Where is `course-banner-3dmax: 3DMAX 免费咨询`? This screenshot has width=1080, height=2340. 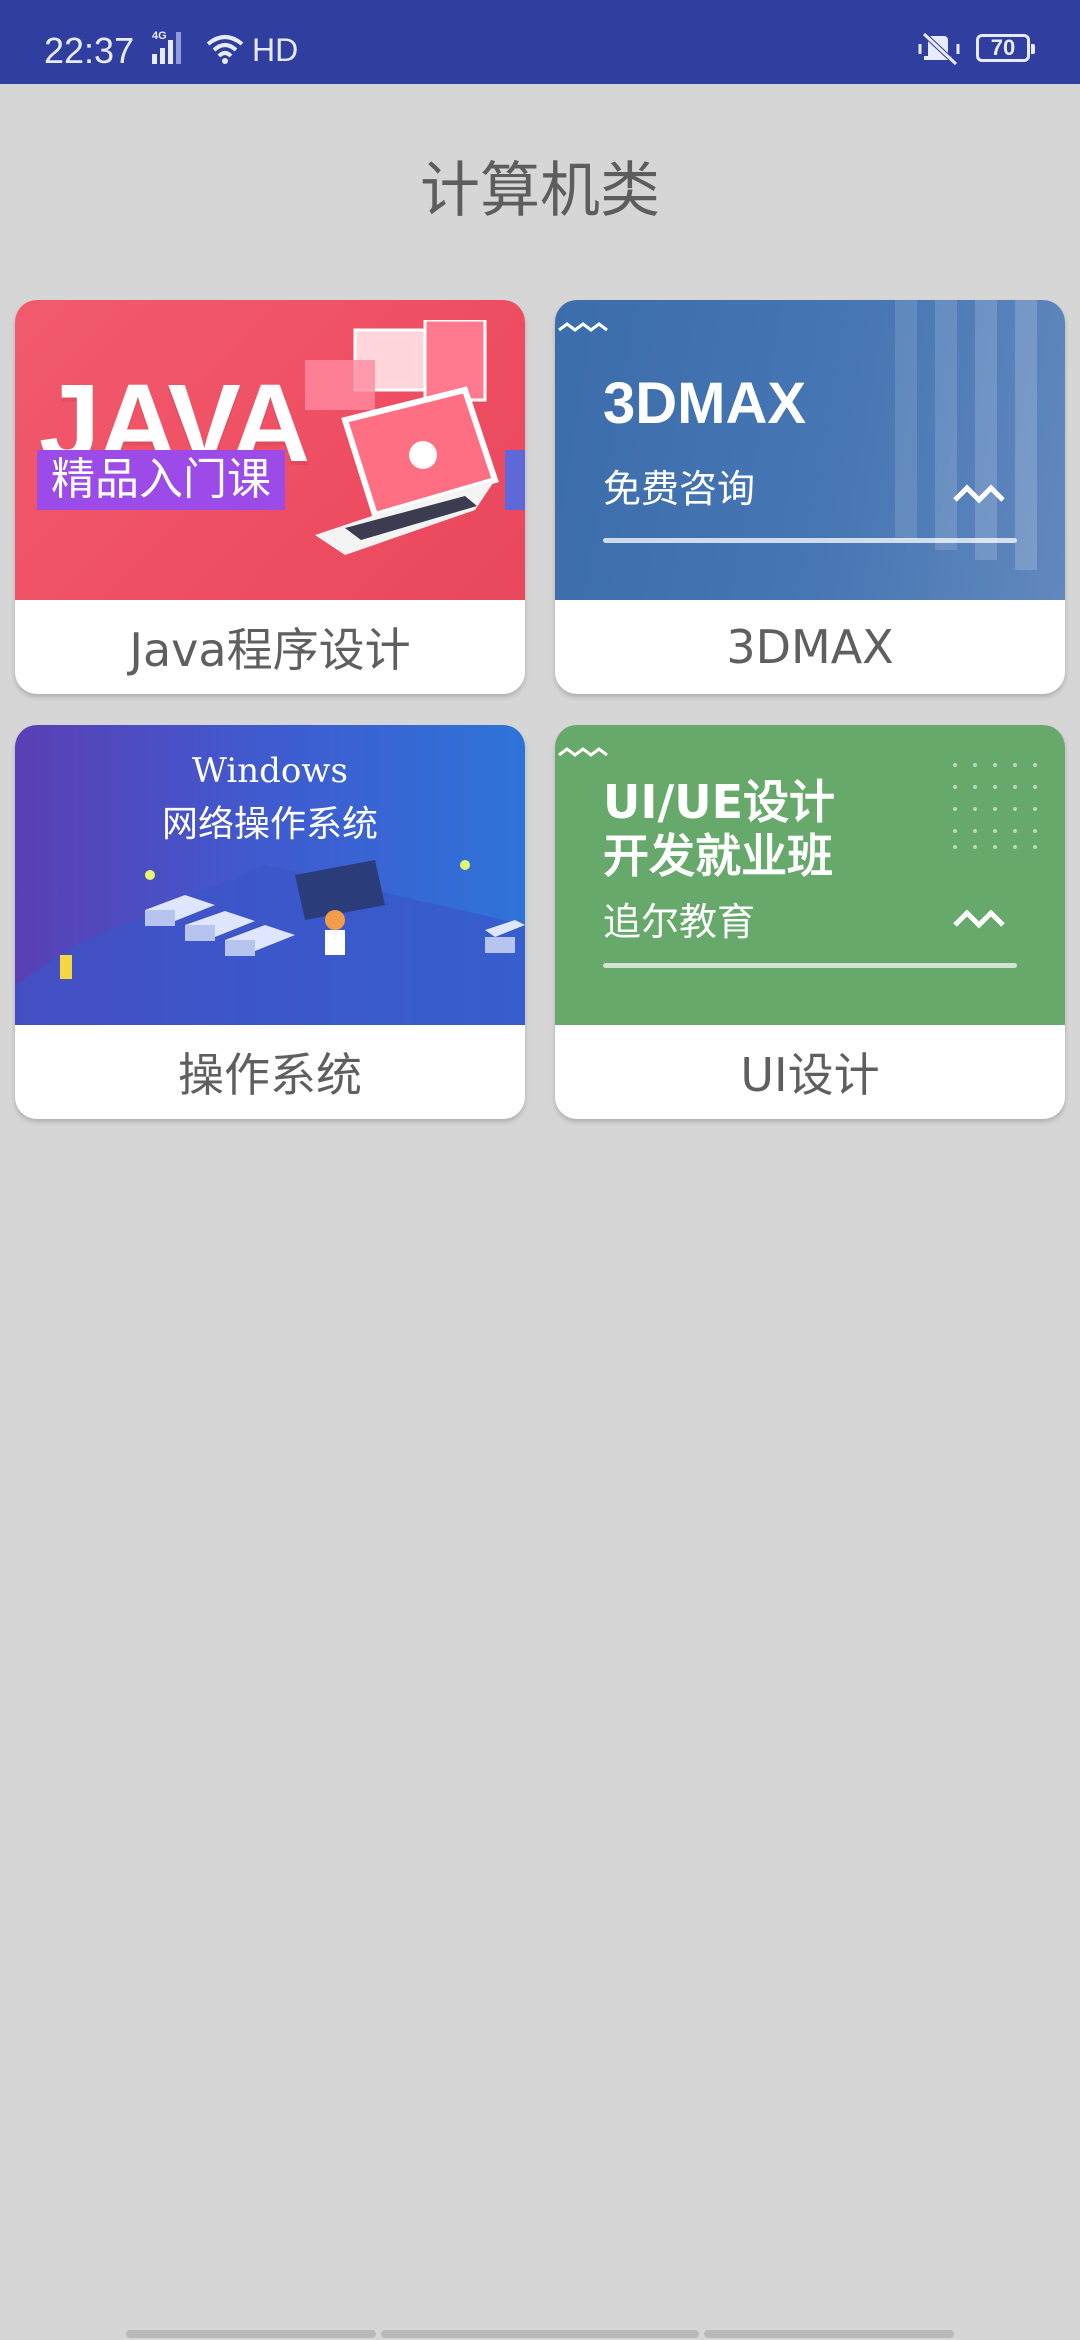
course-banner-3dmax: 3DMAX 免费咨询 is located at coordinates (810, 450).